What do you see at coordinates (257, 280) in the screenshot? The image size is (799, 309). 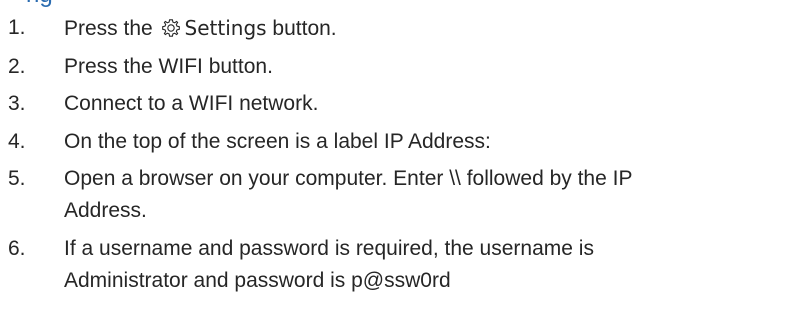 I see `step-text-line-2: Administrator and password is p@ssw0rd` at bounding box center [257, 280].